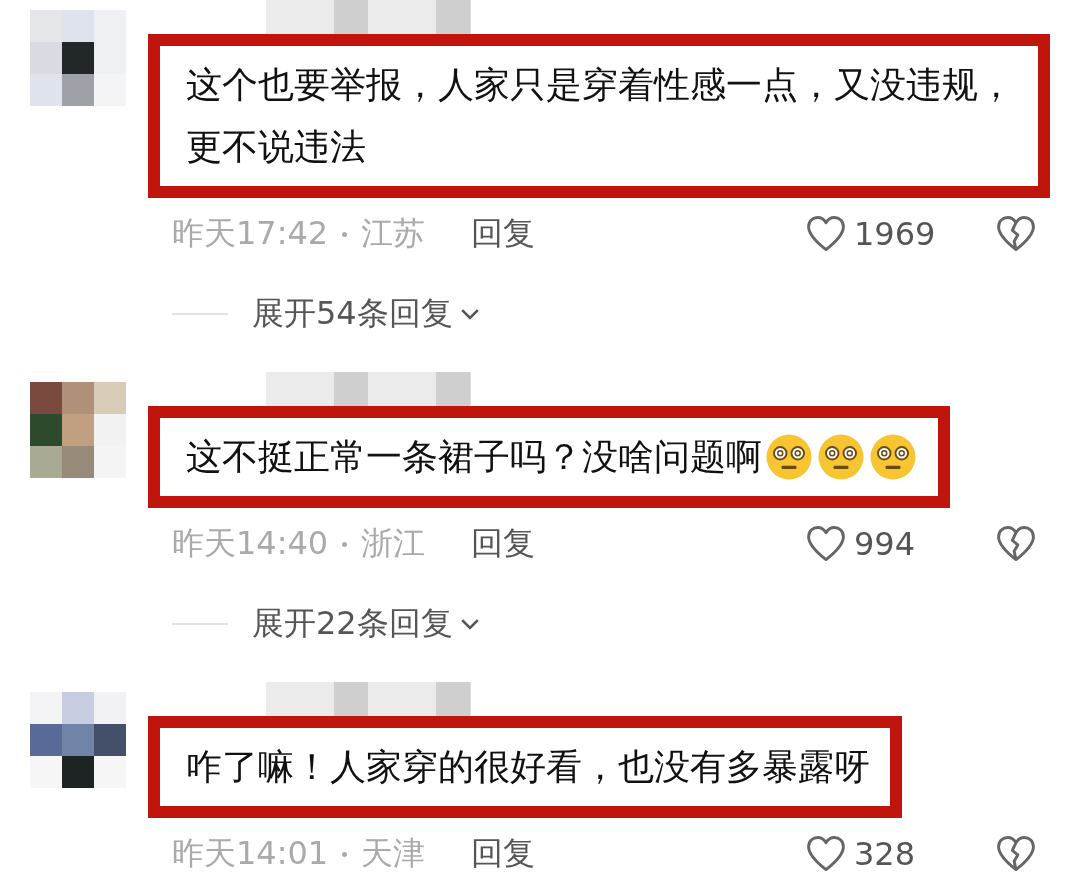 Image resolution: width=1080 pixels, height=880 pixels. What do you see at coordinates (474, 457) in the screenshot?
I see `comment-text: 这不挺正常一条裙子吗？没啥问题啊` at bounding box center [474, 457].